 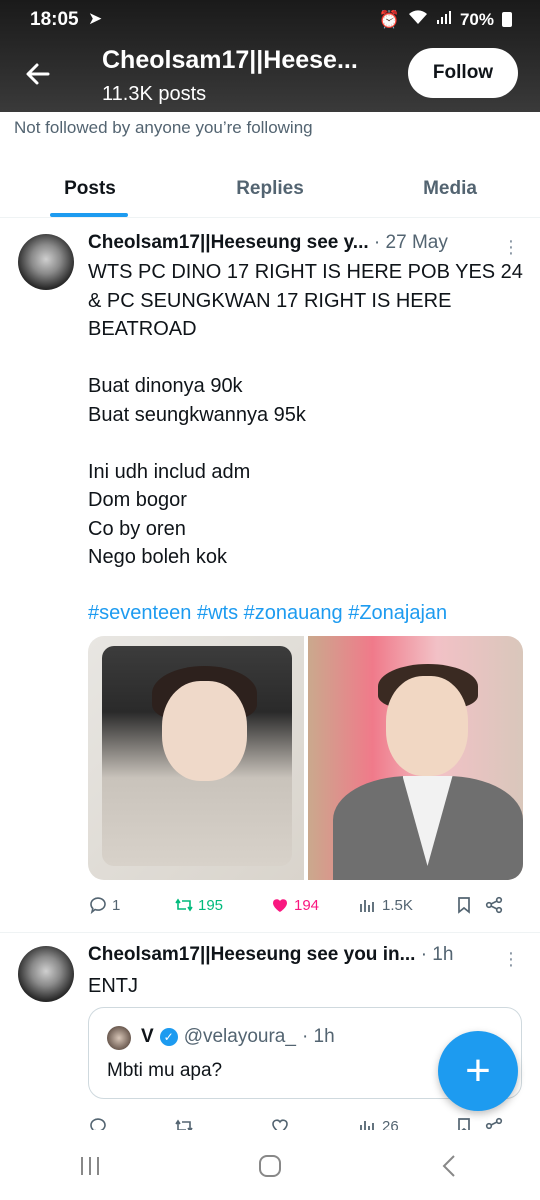 What do you see at coordinates (270, 20) in the screenshot?
I see `status-bar: 18:05 ➤ ⏰ 70%` at bounding box center [270, 20].